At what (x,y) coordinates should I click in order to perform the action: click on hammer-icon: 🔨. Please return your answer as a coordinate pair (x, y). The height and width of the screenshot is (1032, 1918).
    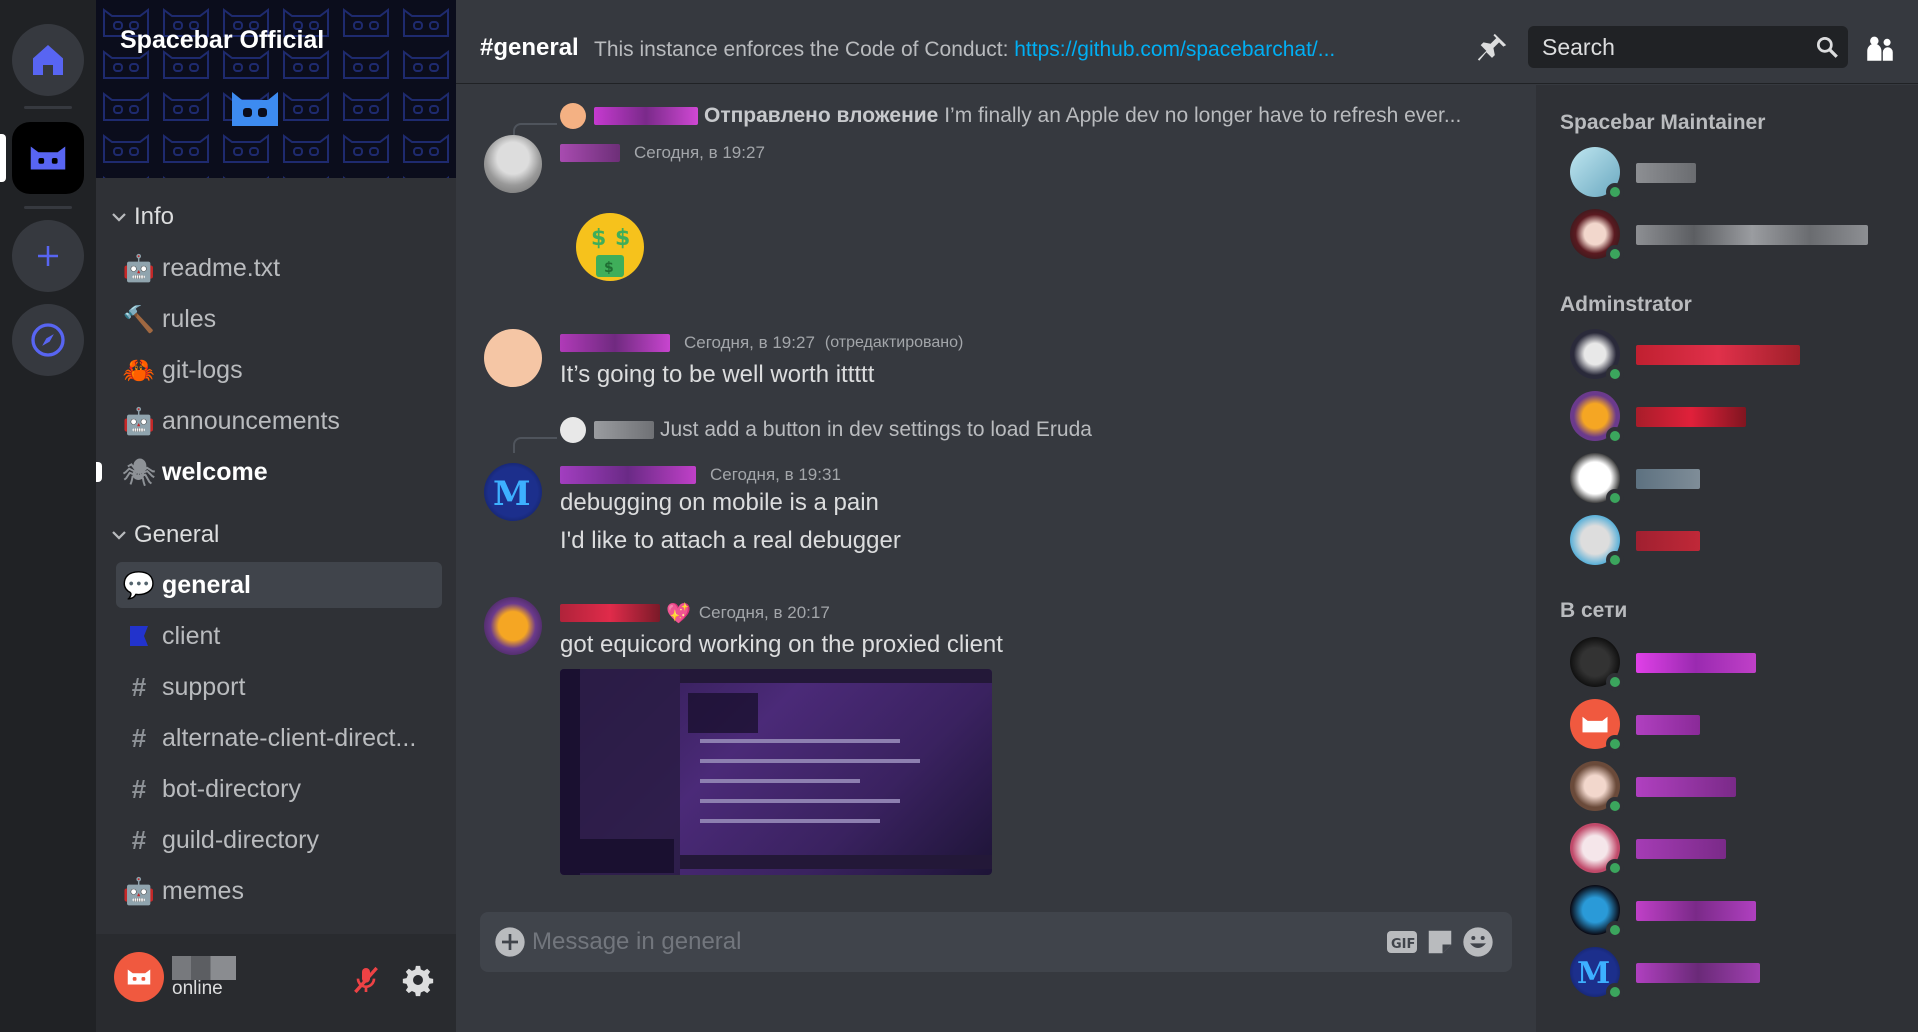
    Looking at the image, I should click on (139, 318).